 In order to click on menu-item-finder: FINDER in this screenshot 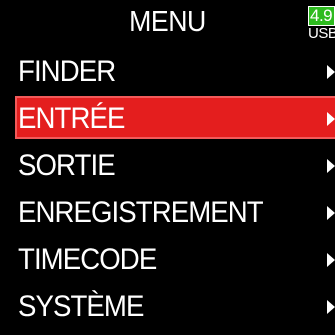, I will do `click(167, 71)`.